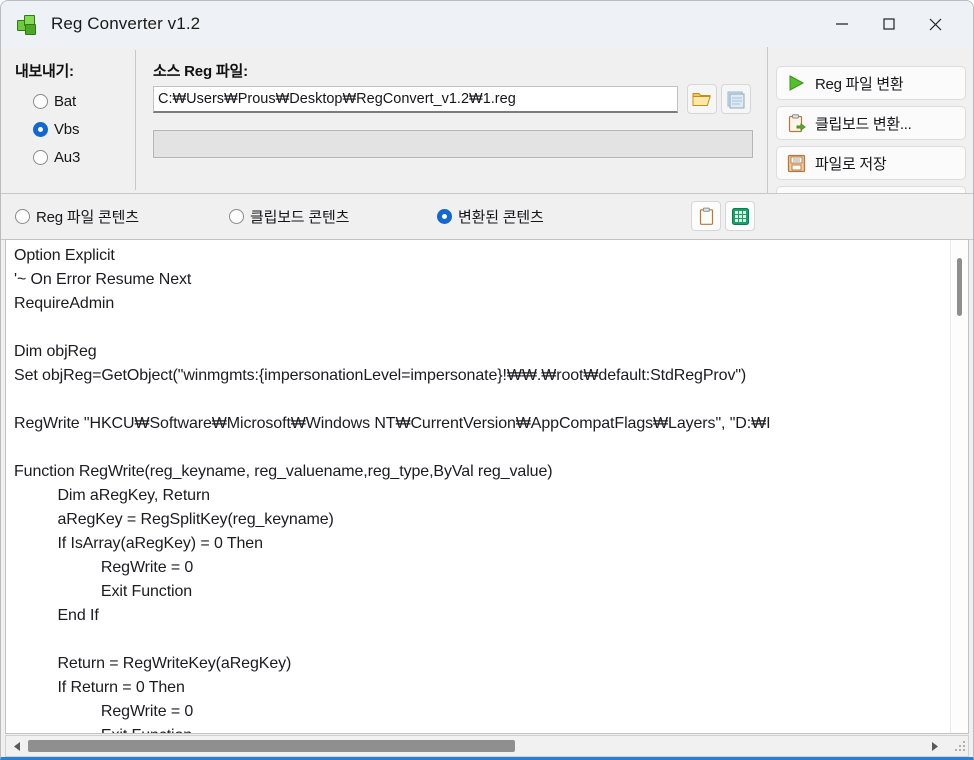 Image resolution: width=974 pixels, height=760 pixels. I want to click on maximize-button, so click(888, 24).